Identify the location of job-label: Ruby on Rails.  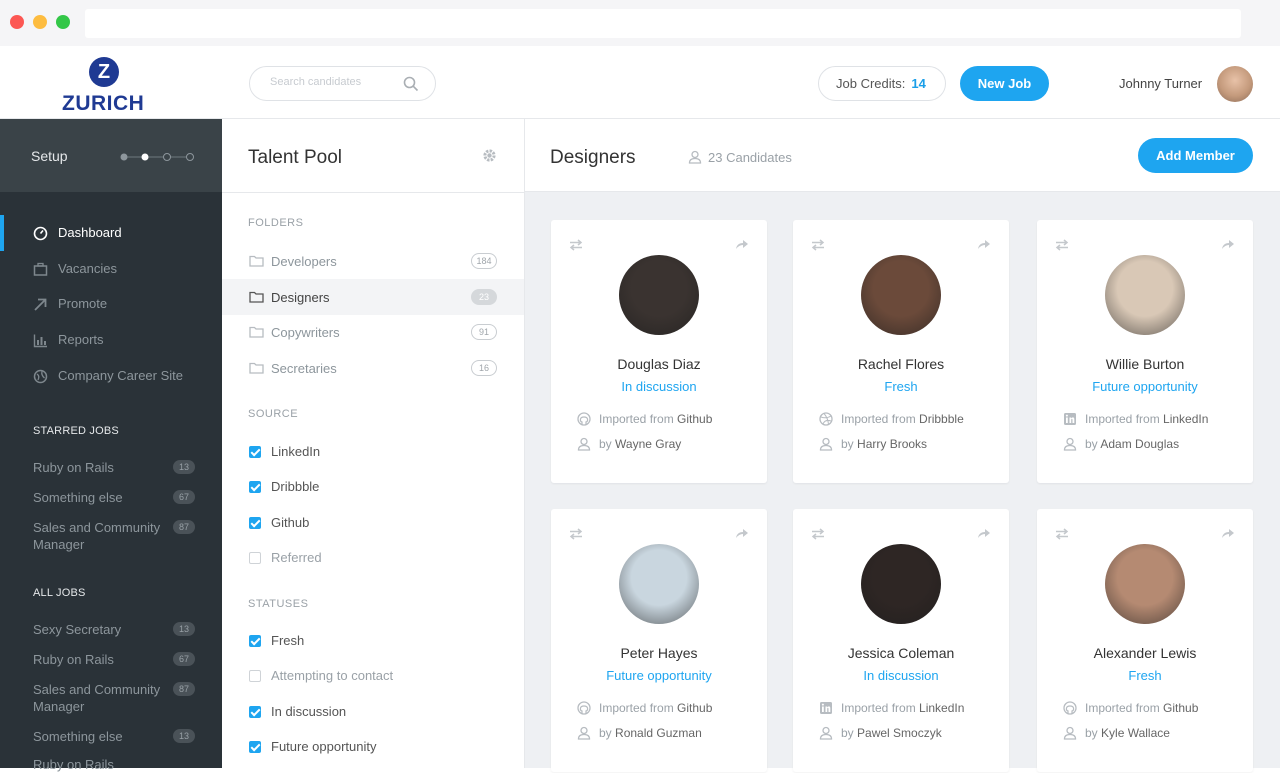
(73, 659).